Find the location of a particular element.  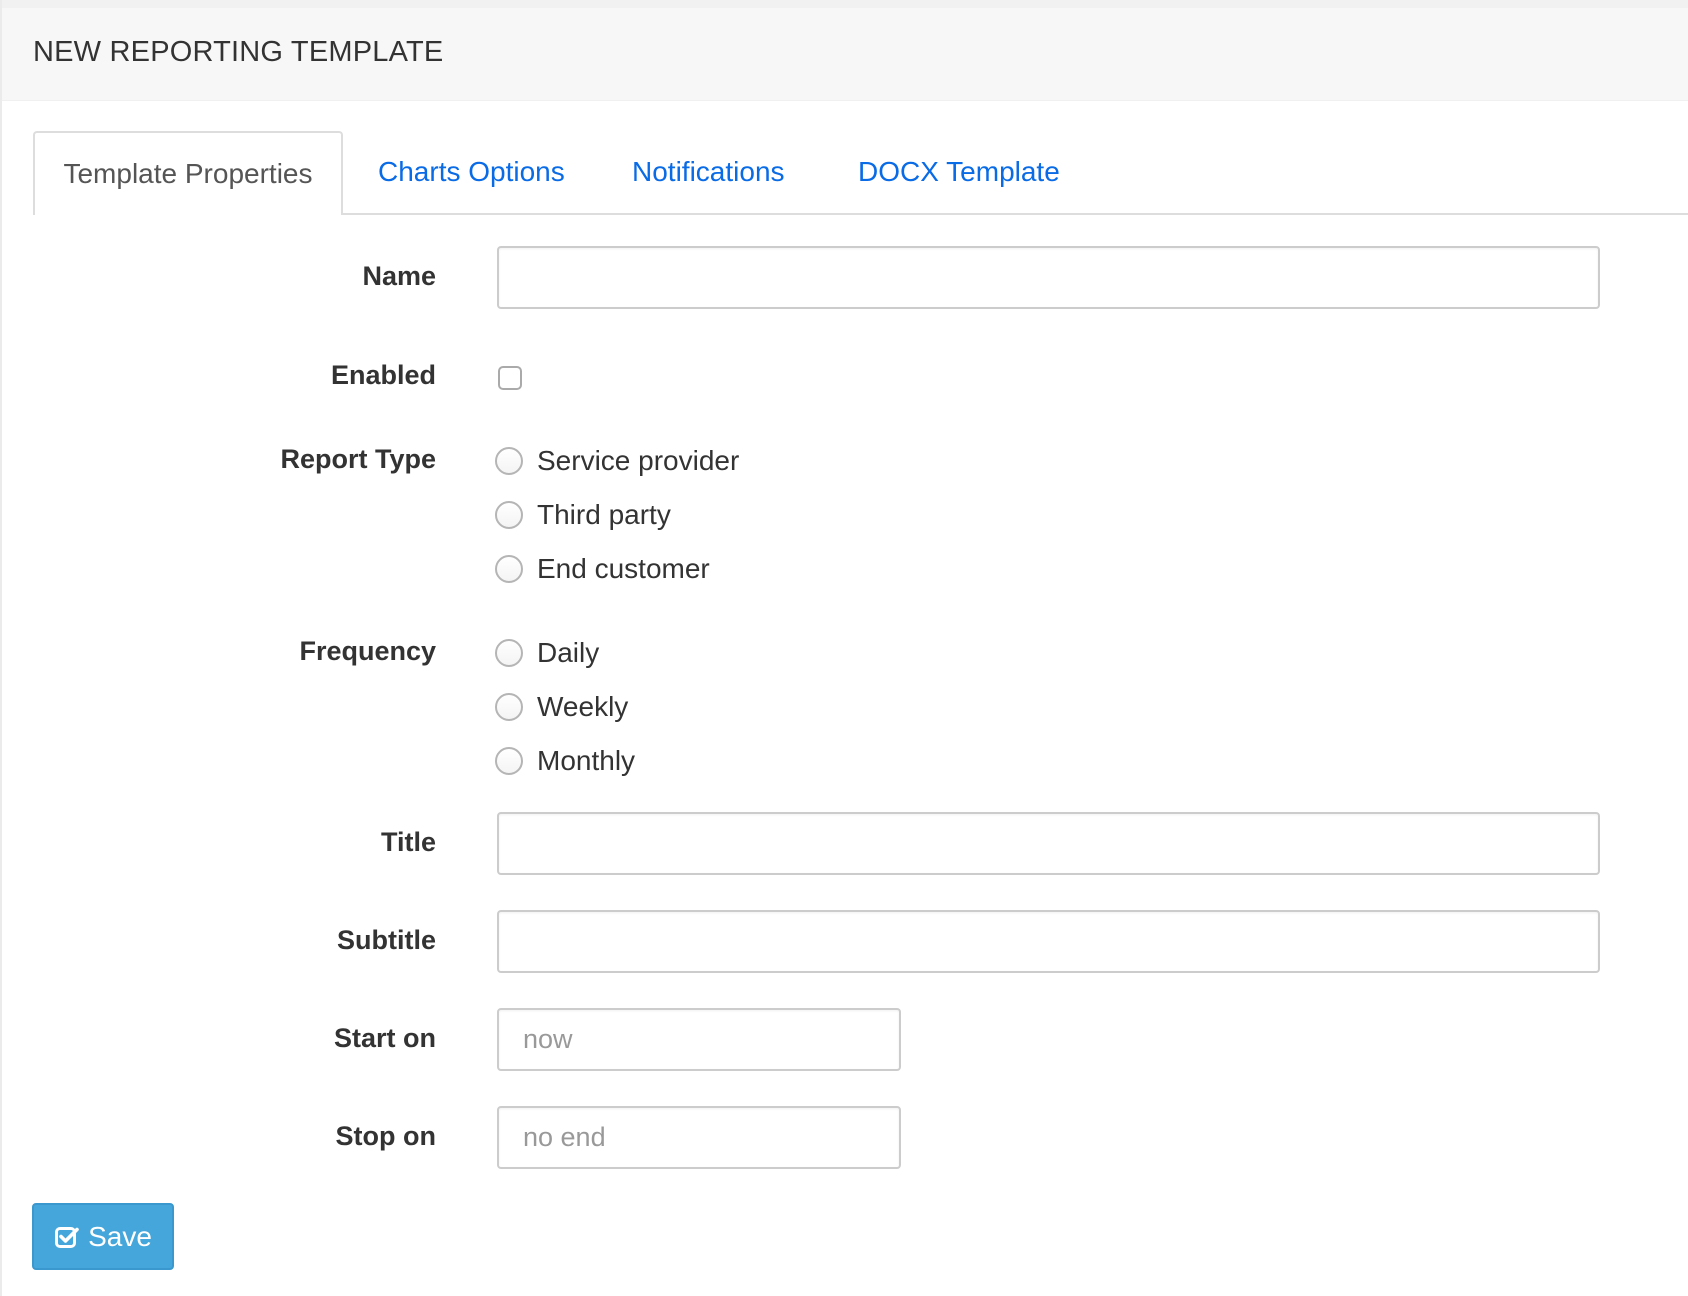

radio-label: End customer is located at coordinates (623, 568).